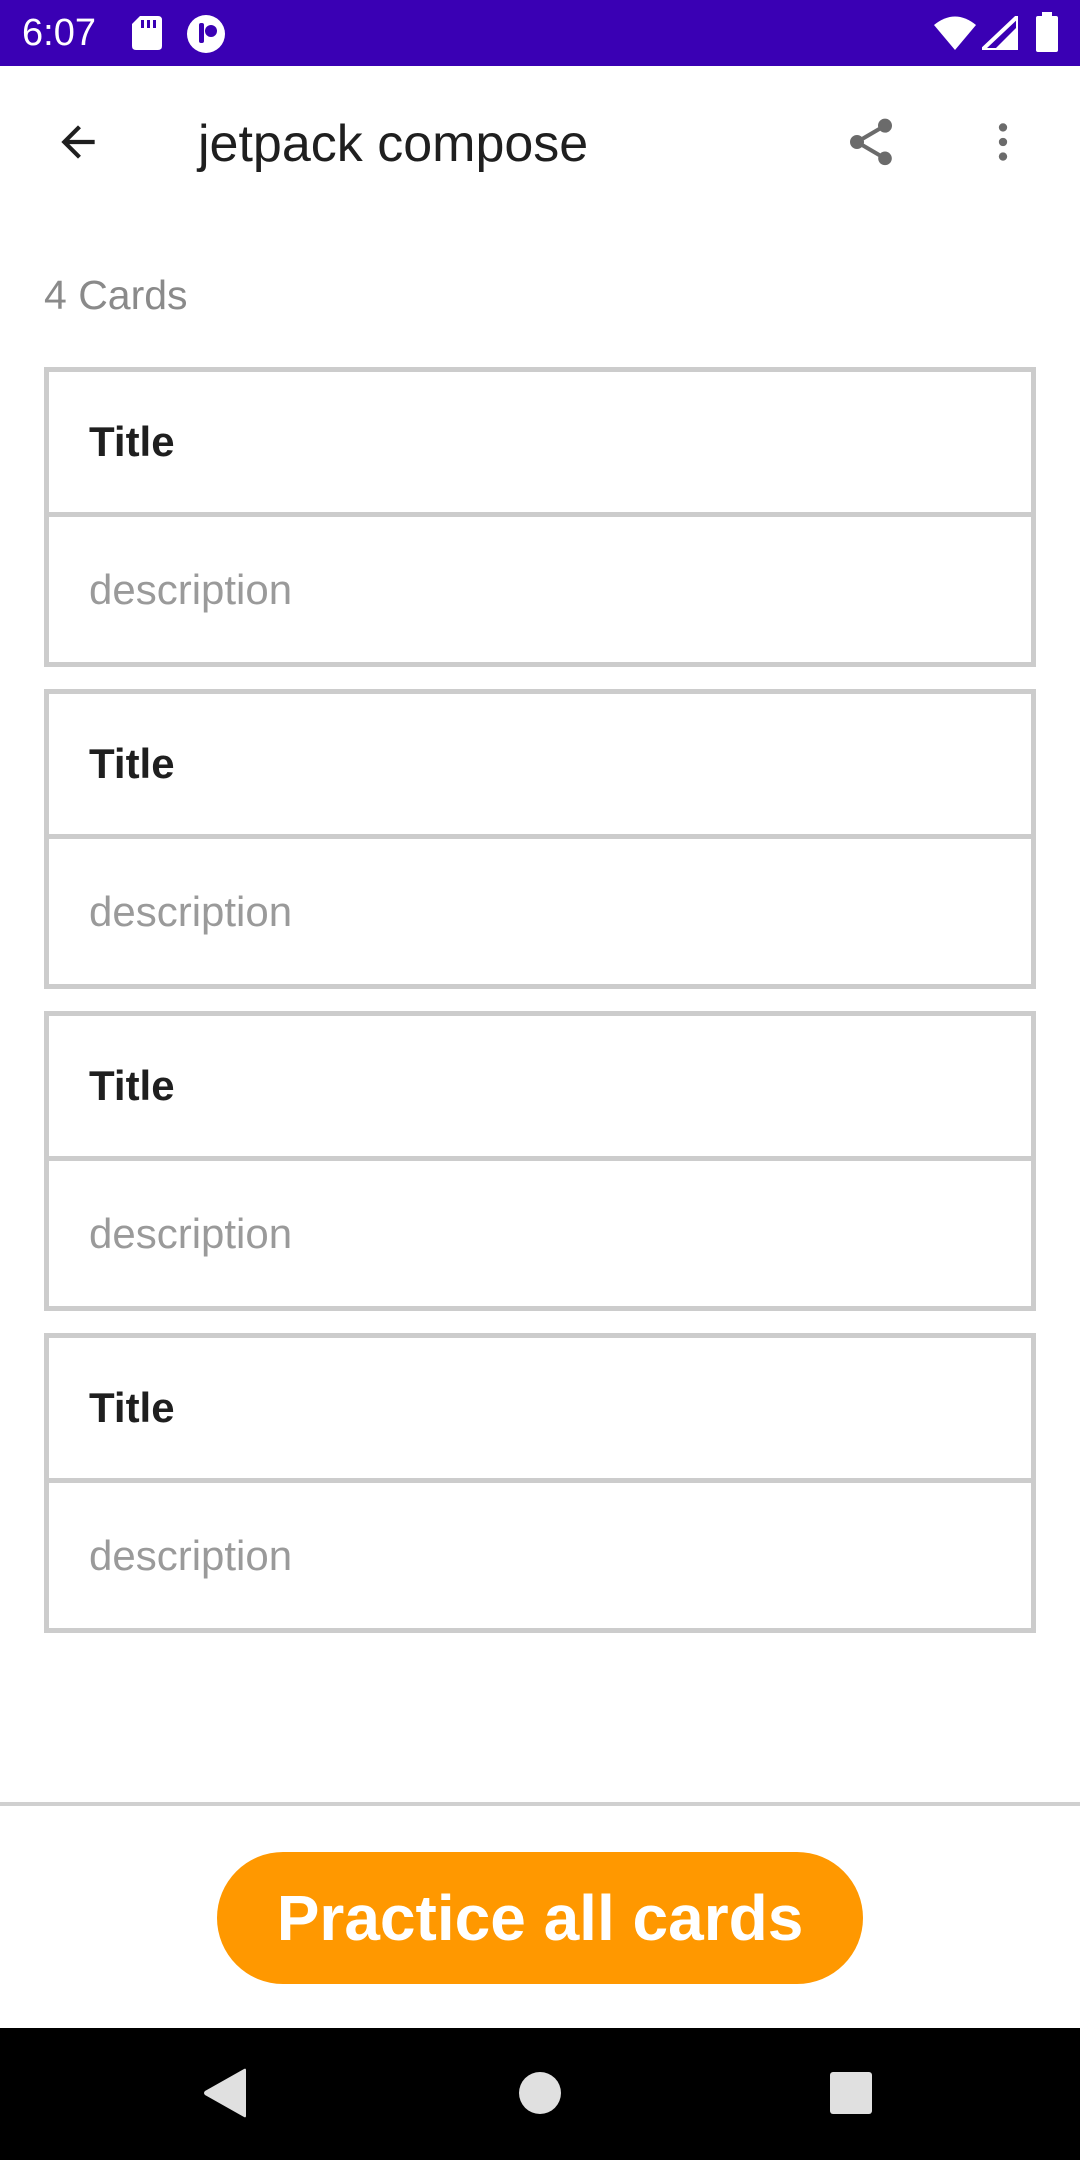 The height and width of the screenshot is (2160, 1080). Describe the element at coordinates (540, 1804) in the screenshot. I see `footer-divider` at that location.